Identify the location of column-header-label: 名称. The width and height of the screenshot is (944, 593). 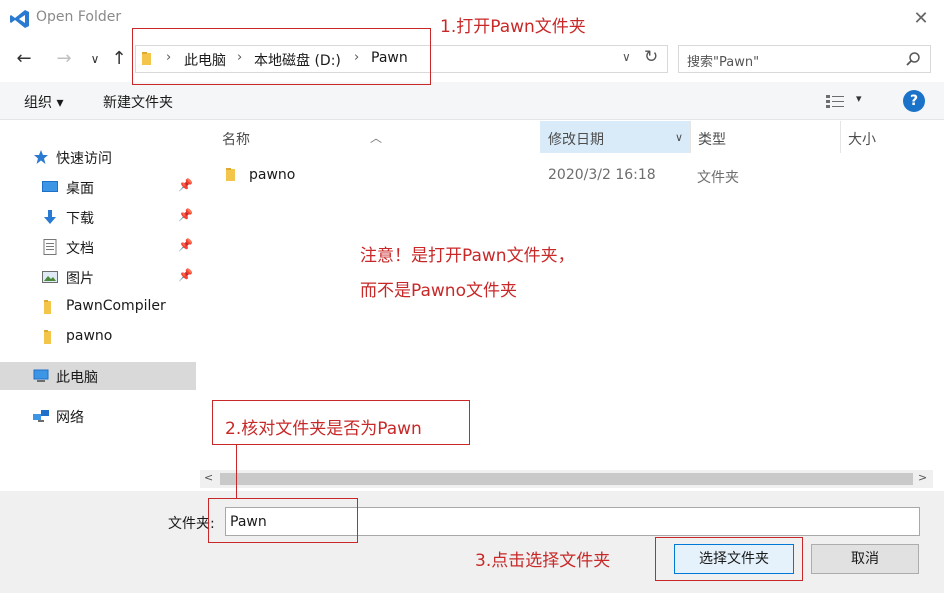
(236, 140).